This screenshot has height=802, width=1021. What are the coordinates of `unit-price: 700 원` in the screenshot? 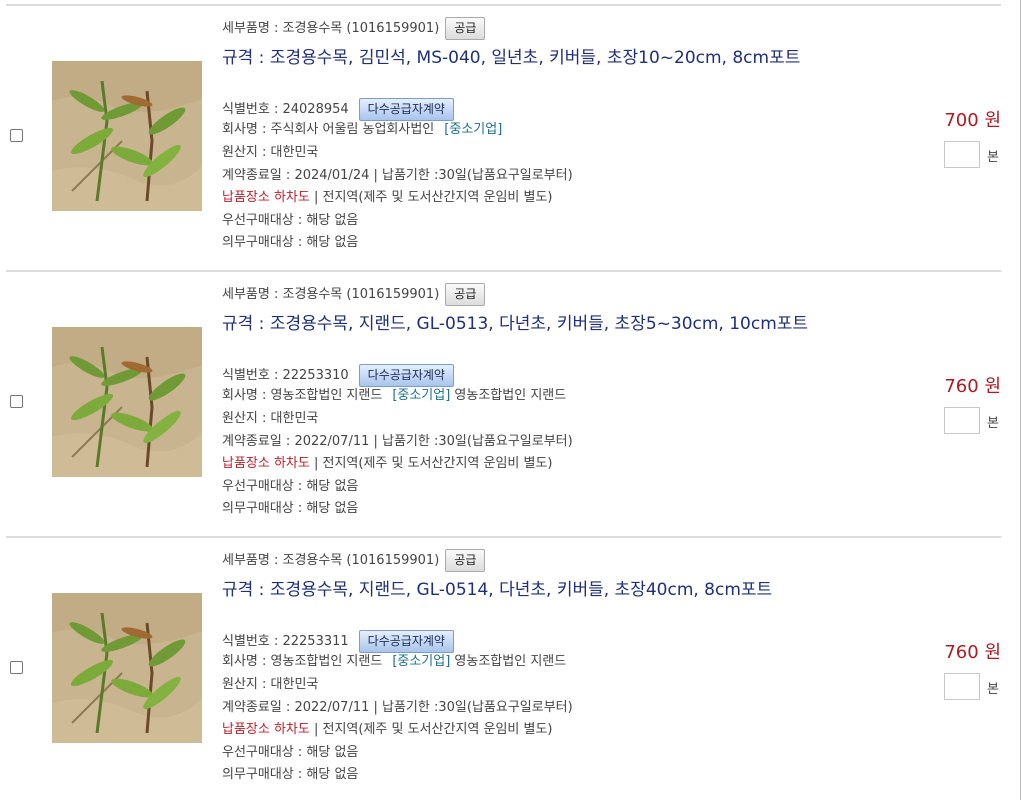 It's located at (972, 120).